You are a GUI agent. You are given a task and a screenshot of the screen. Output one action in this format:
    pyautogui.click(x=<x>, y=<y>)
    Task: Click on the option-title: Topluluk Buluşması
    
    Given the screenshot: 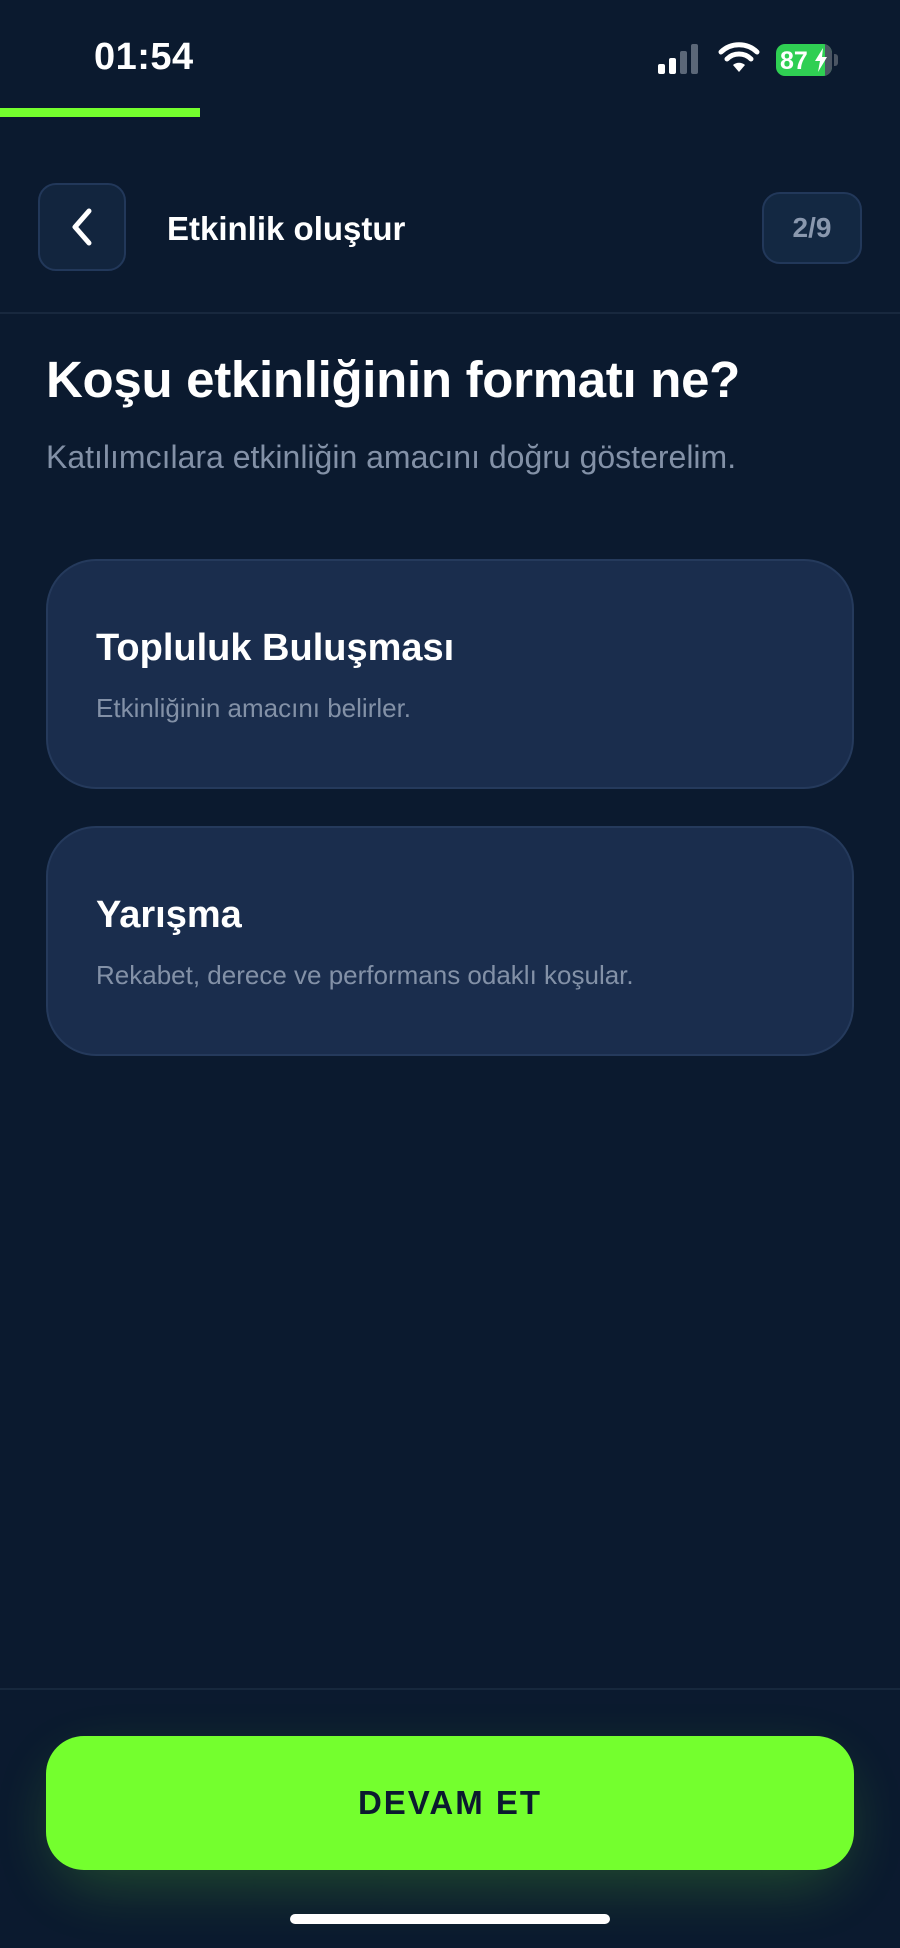 What is the action you would take?
    pyautogui.click(x=275, y=648)
    